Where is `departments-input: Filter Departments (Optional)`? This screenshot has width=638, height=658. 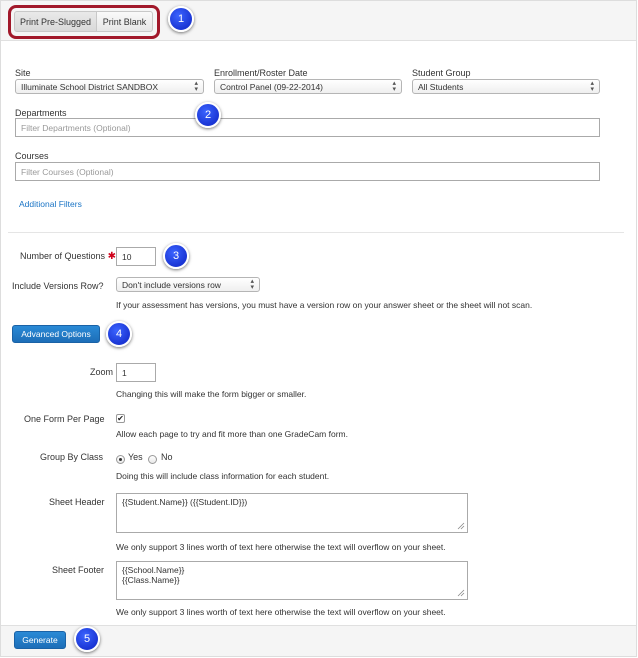 departments-input: Filter Departments (Optional) is located at coordinates (307, 127).